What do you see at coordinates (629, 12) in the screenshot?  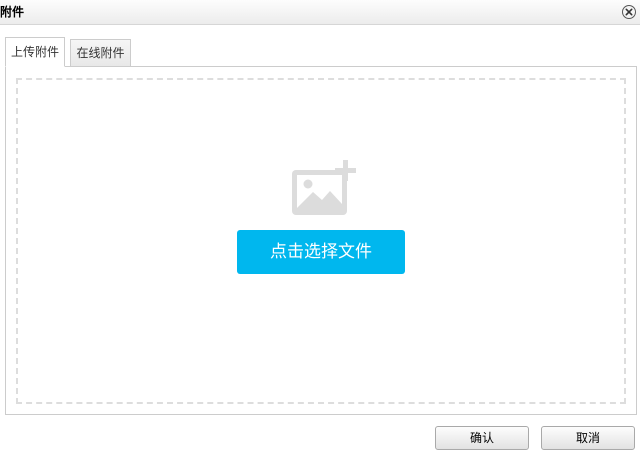 I see `close-icon` at bounding box center [629, 12].